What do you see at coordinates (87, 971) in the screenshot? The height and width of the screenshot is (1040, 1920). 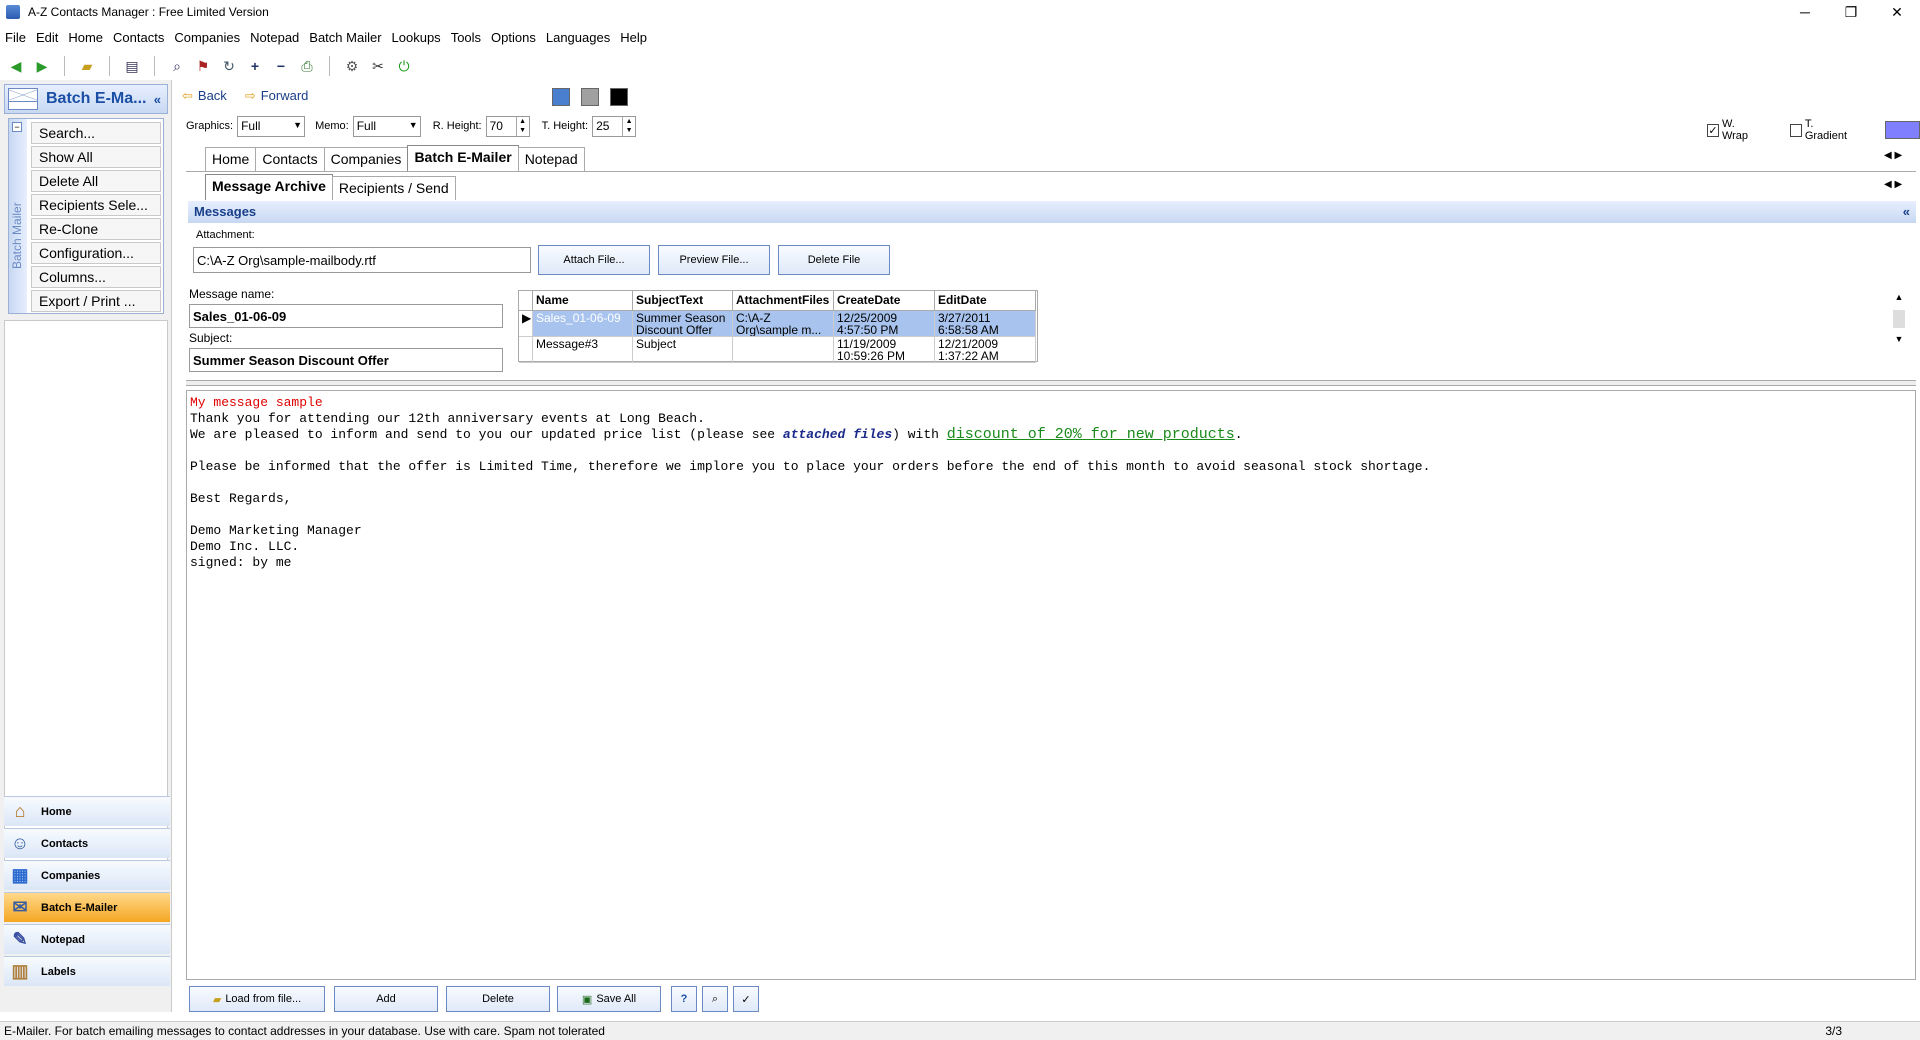 I see `nav-labels: ▥ Labels` at bounding box center [87, 971].